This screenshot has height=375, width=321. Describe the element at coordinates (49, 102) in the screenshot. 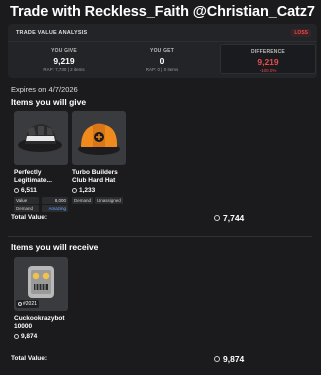

I see `give-section-title: Items you will give` at that location.